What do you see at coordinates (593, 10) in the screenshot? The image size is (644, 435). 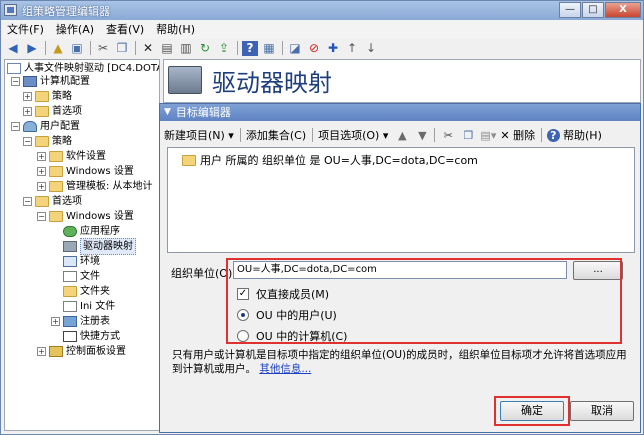 I see `maximize-button: □` at bounding box center [593, 10].